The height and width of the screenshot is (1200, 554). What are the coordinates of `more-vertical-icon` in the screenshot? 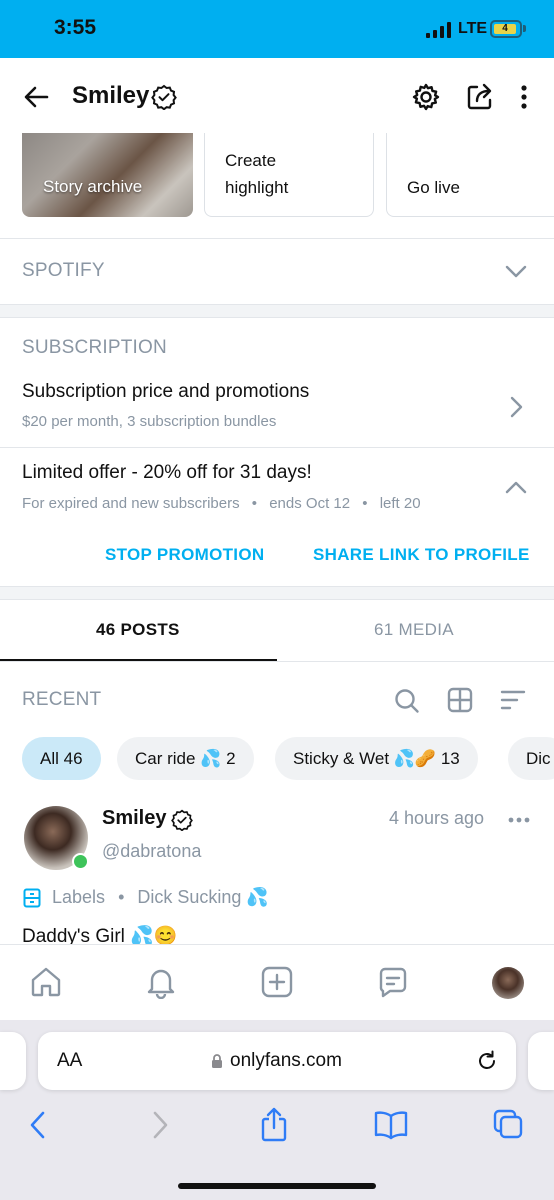 It's located at (524, 97).